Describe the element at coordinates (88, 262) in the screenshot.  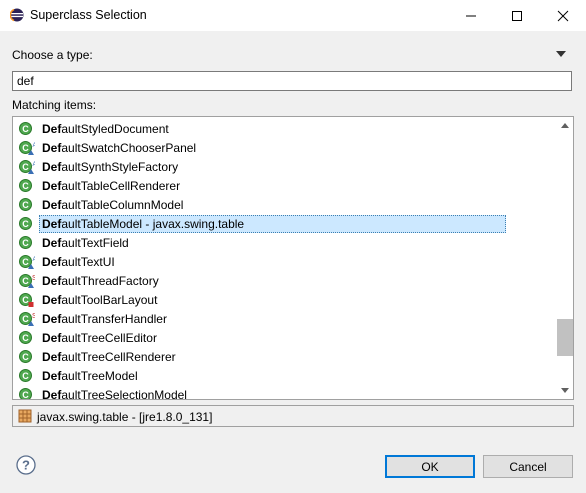
I see `item-name-rest: aultTextUI` at that location.